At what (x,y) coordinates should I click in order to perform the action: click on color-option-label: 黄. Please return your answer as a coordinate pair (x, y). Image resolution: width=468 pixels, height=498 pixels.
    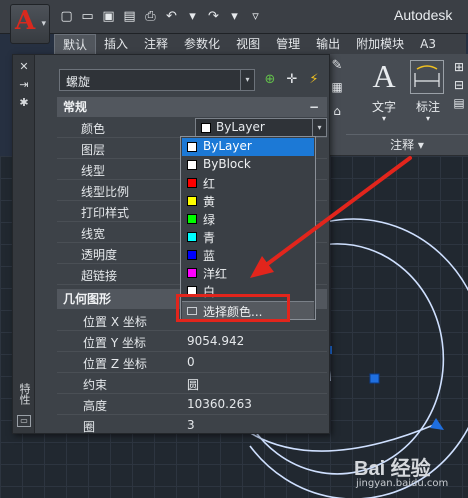
    Looking at the image, I should click on (209, 202).